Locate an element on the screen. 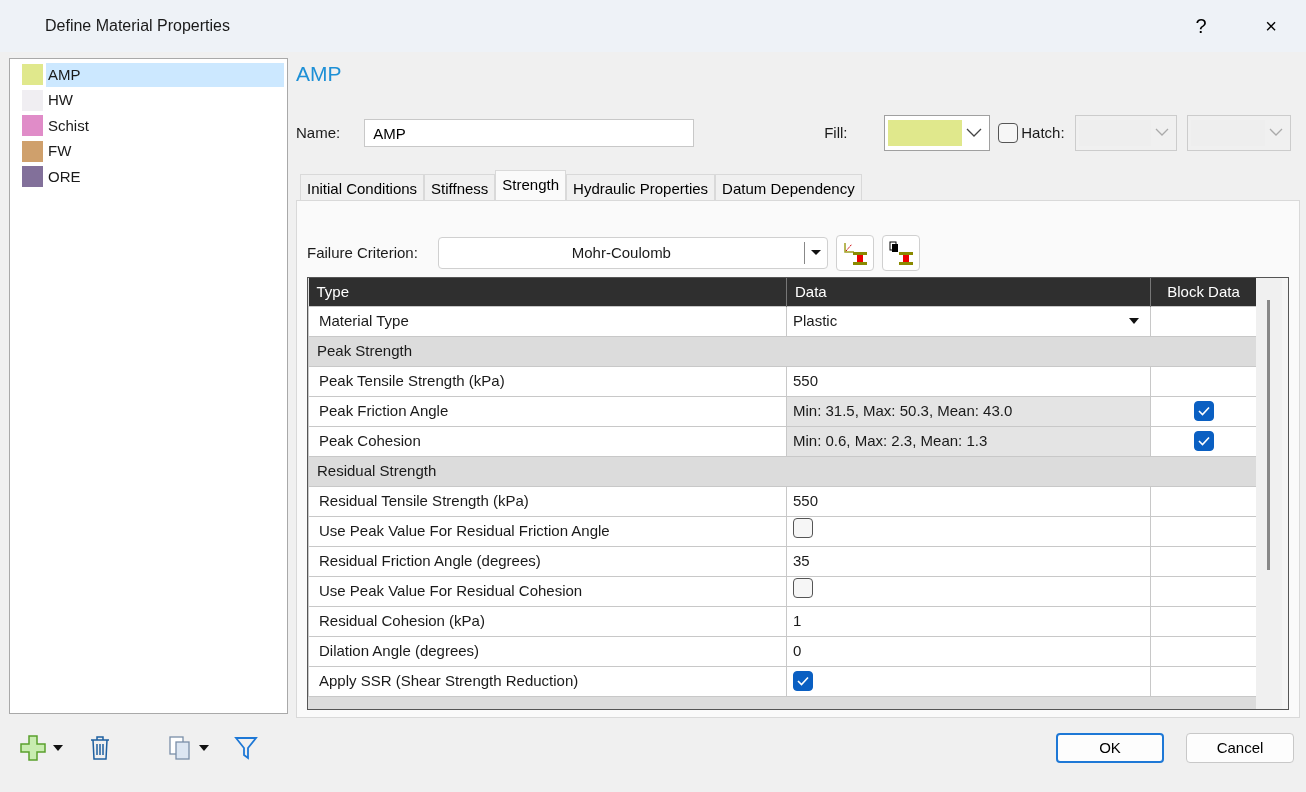  table-cell: Dilation Angle (degrees) is located at coordinates (547, 651).